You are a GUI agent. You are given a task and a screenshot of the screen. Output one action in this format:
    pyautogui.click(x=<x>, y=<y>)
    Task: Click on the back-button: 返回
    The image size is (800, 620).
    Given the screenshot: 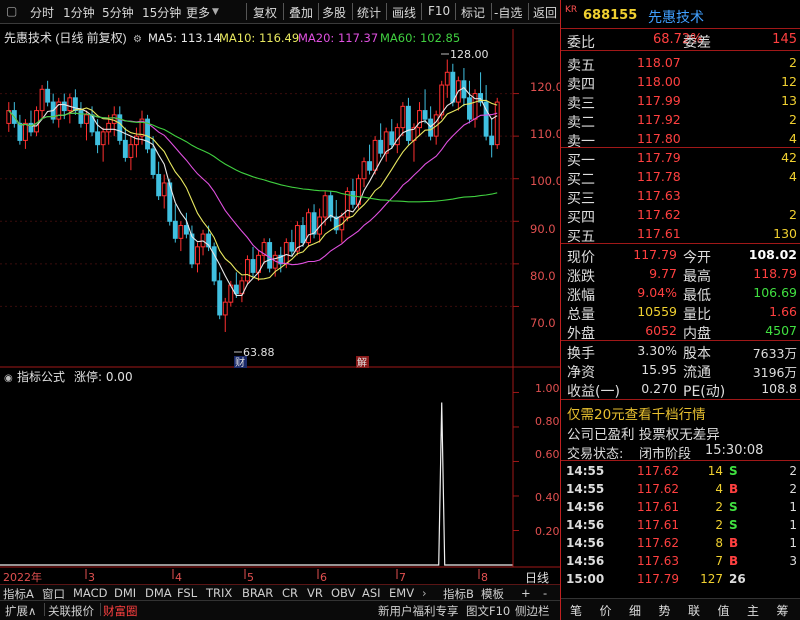 What is the action you would take?
    pyautogui.click(x=545, y=12)
    